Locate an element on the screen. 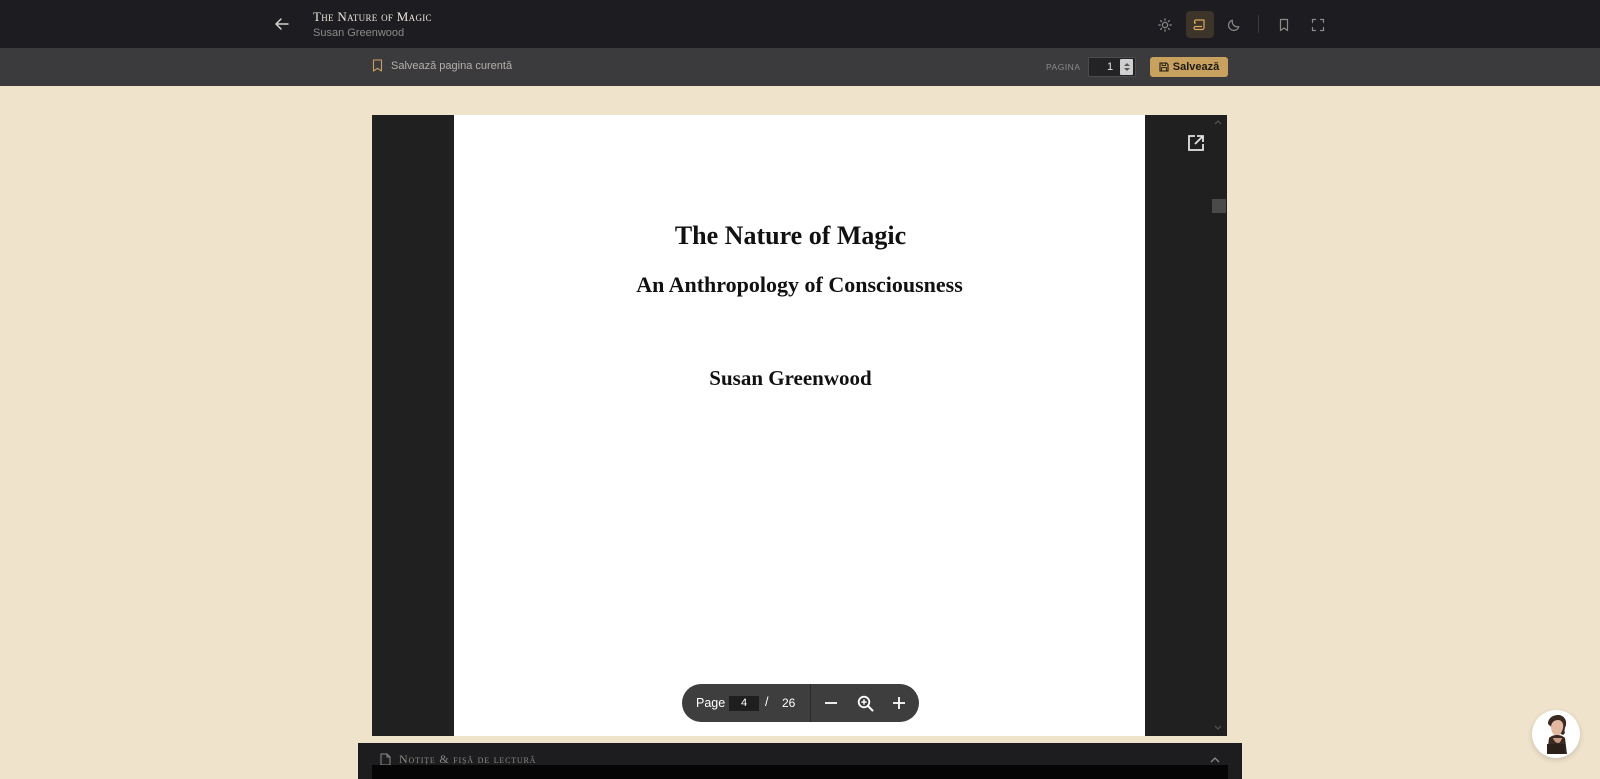 The image size is (1600, 779). zoom-icon is located at coordinates (865, 703).